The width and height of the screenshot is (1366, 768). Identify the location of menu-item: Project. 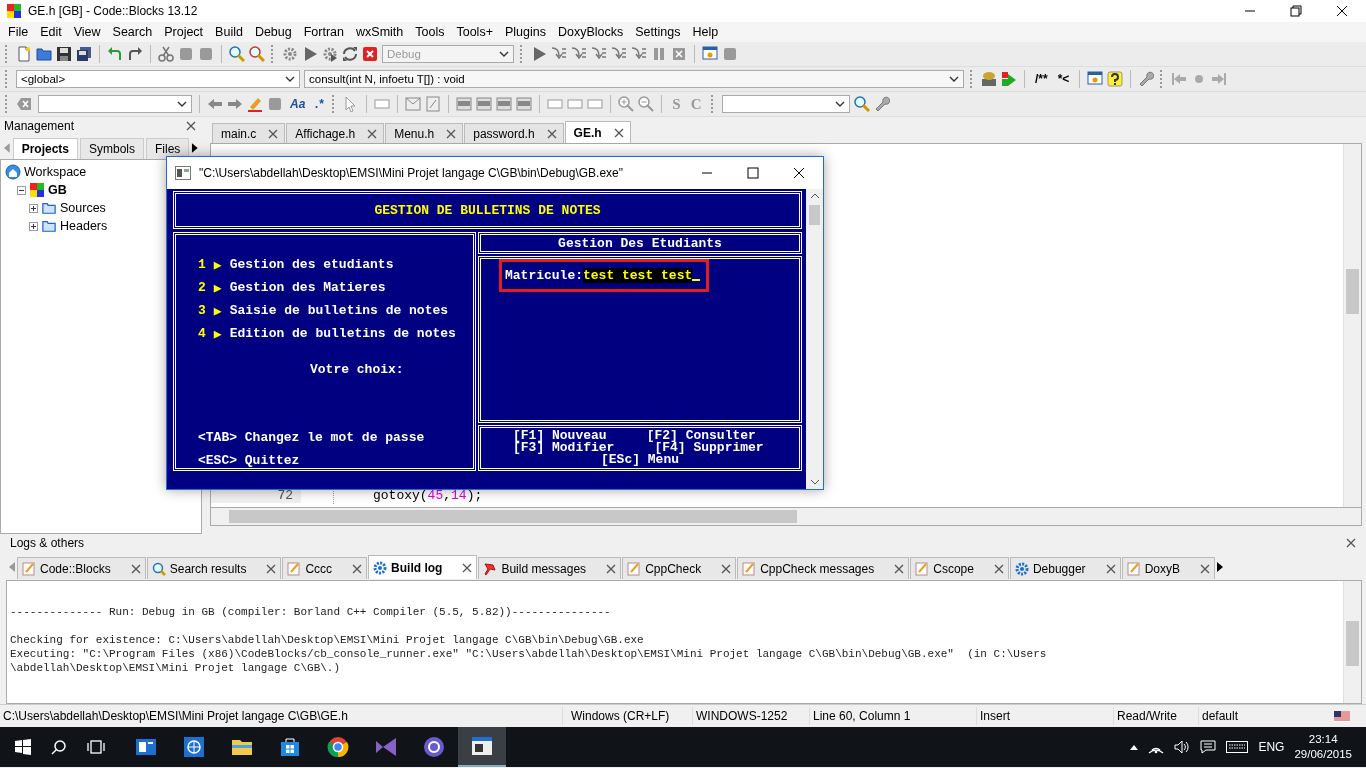
(184, 32).